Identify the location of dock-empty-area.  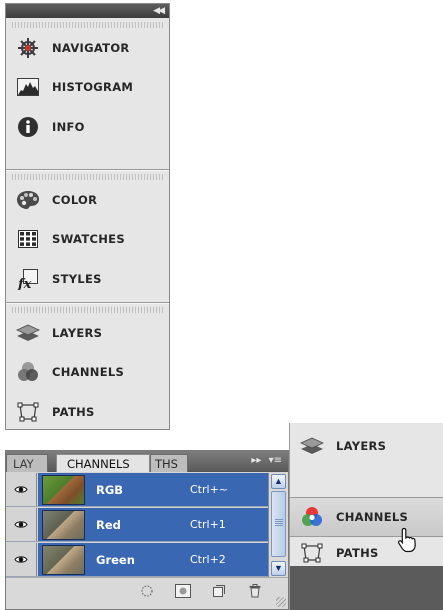
(366, 588).